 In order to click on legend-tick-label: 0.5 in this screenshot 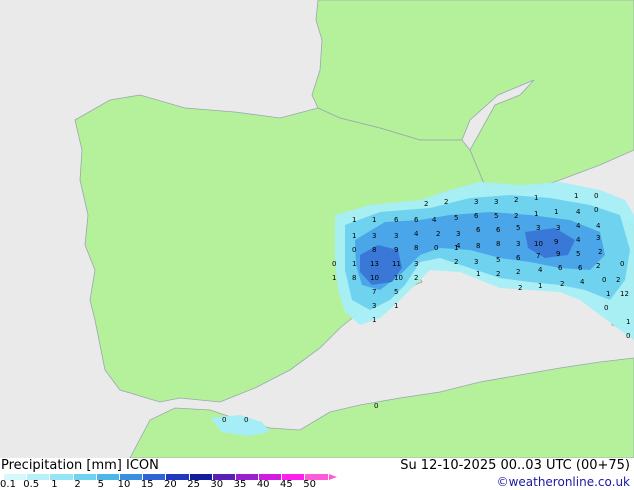, I will do `click(31, 484)`.